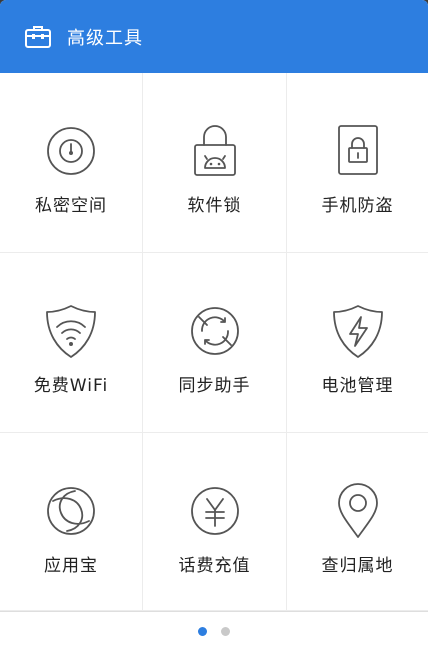 The image size is (428, 651). I want to click on tool-sync-assistant: 同步助手, so click(215, 343).